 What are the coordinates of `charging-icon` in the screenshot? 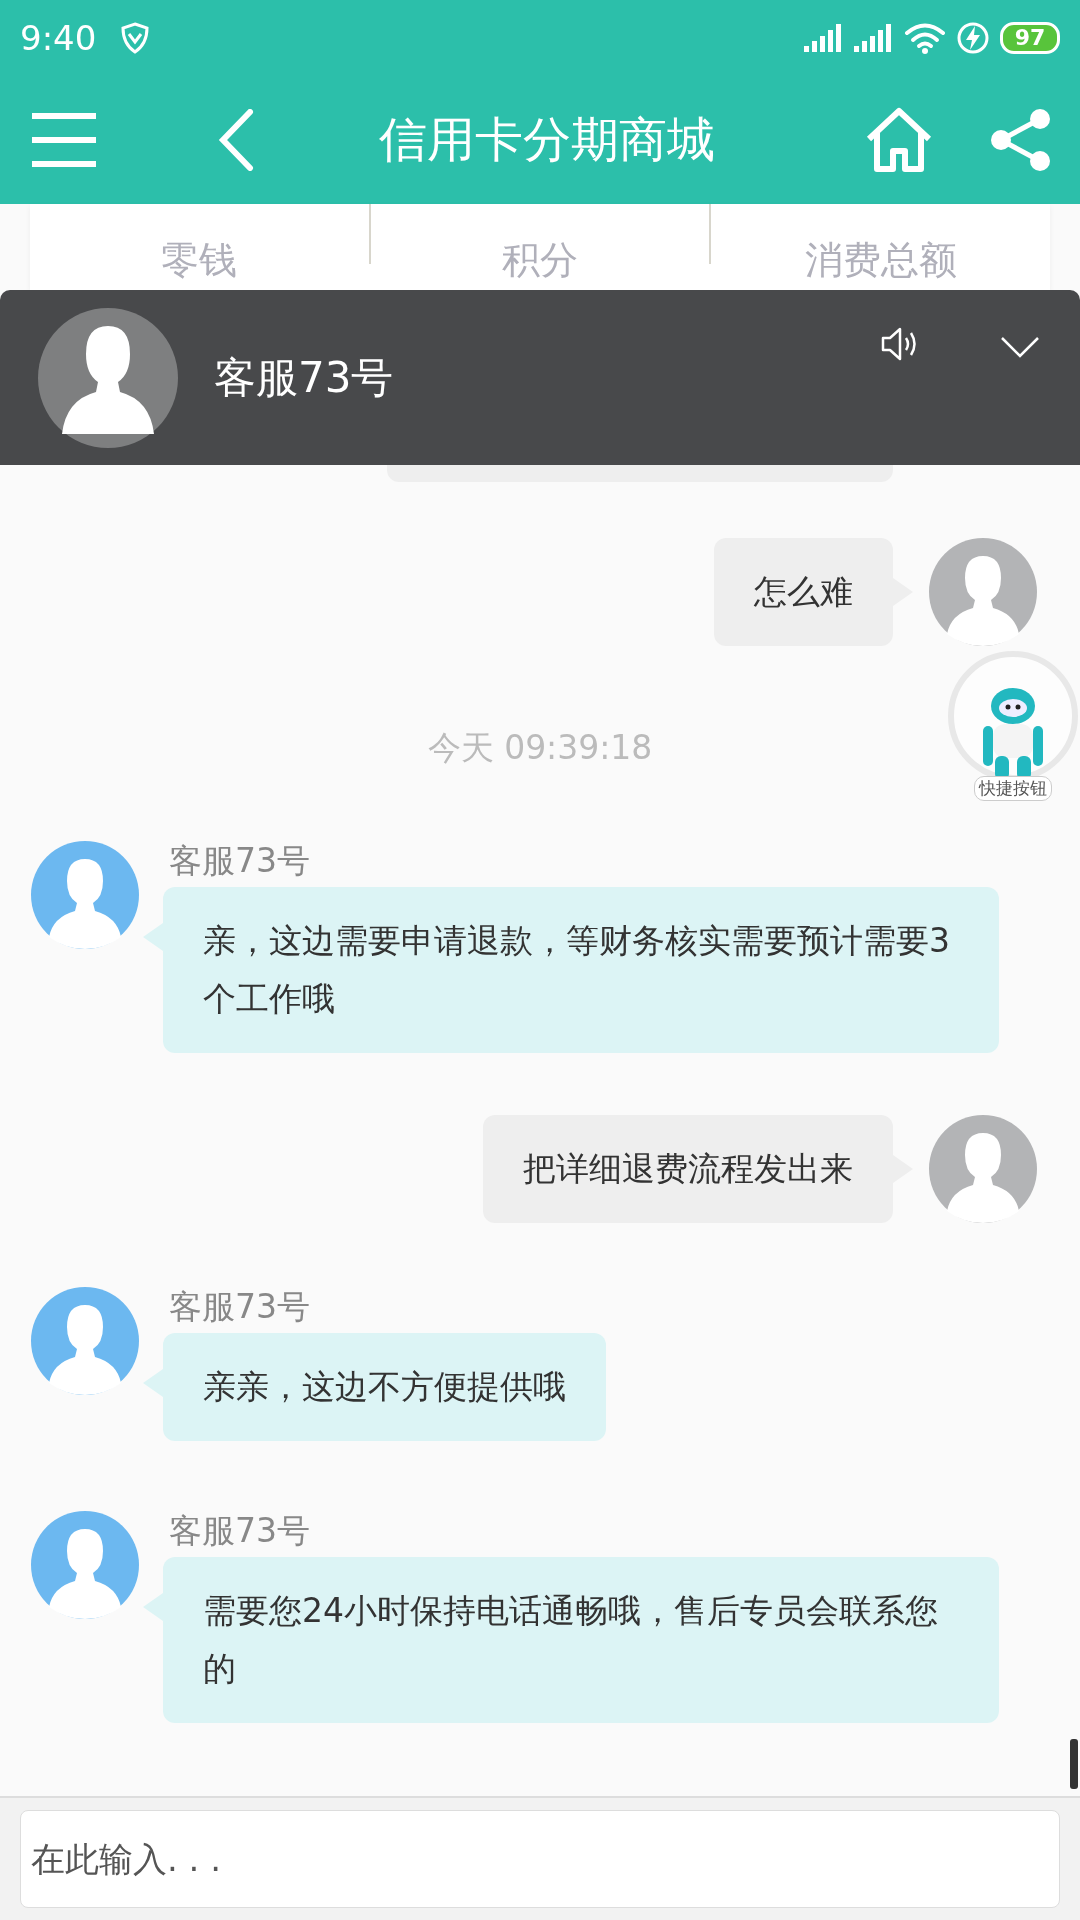 It's located at (973, 37).